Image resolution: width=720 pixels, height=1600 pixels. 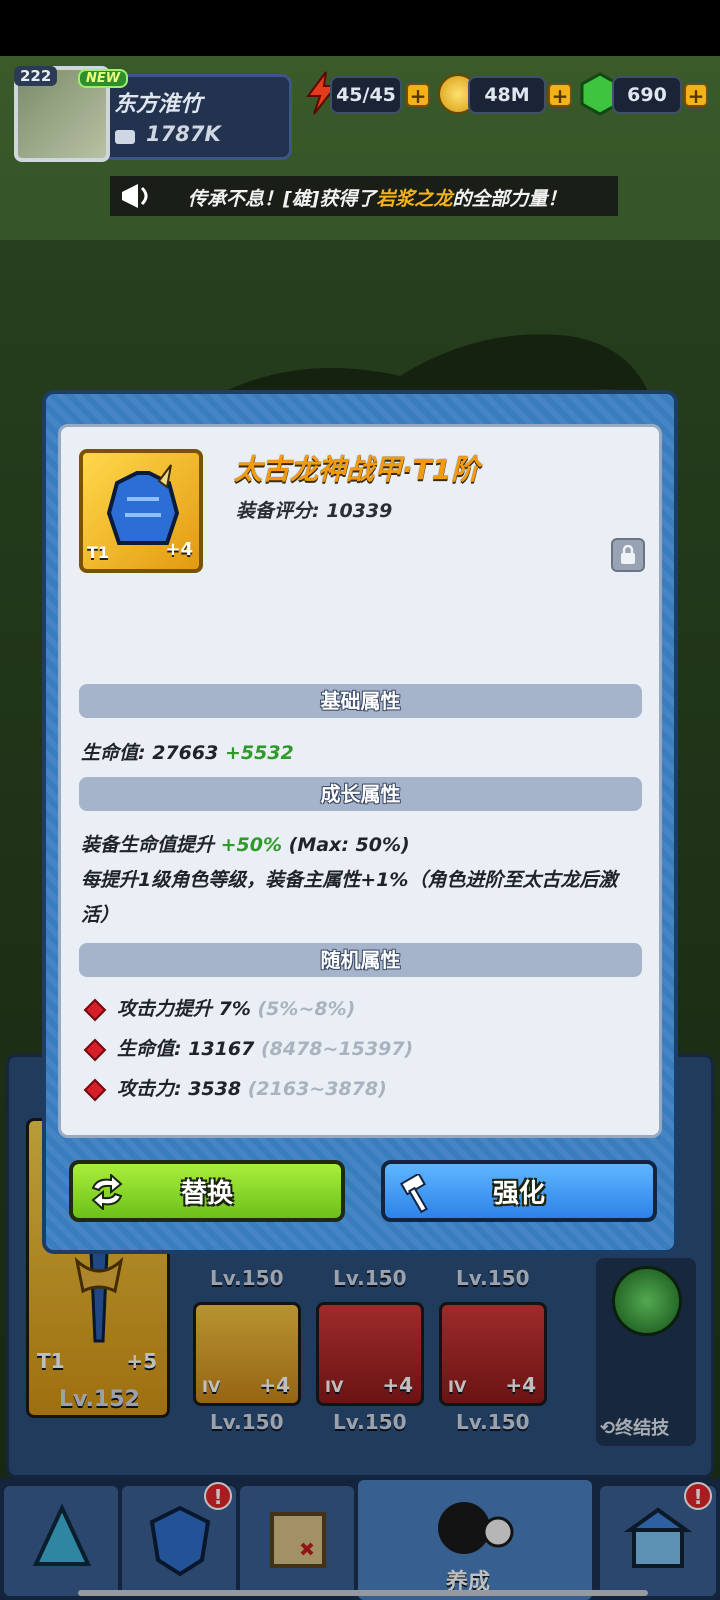 What do you see at coordinates (418, 95) in the screenshot?
I see `add-stamina-button: +` at bounding box center [418, 95].